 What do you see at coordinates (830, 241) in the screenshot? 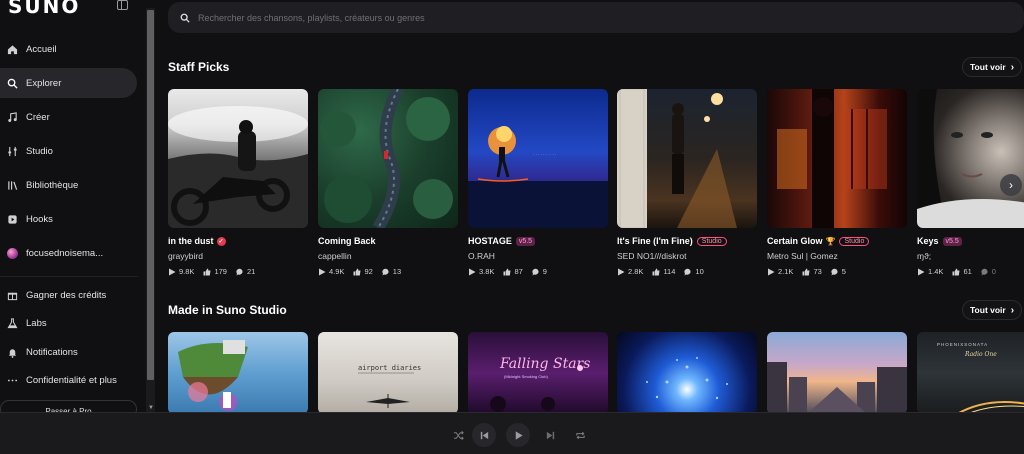
I see `trophy-icon: 🏆` at bounding box center [830, 241].